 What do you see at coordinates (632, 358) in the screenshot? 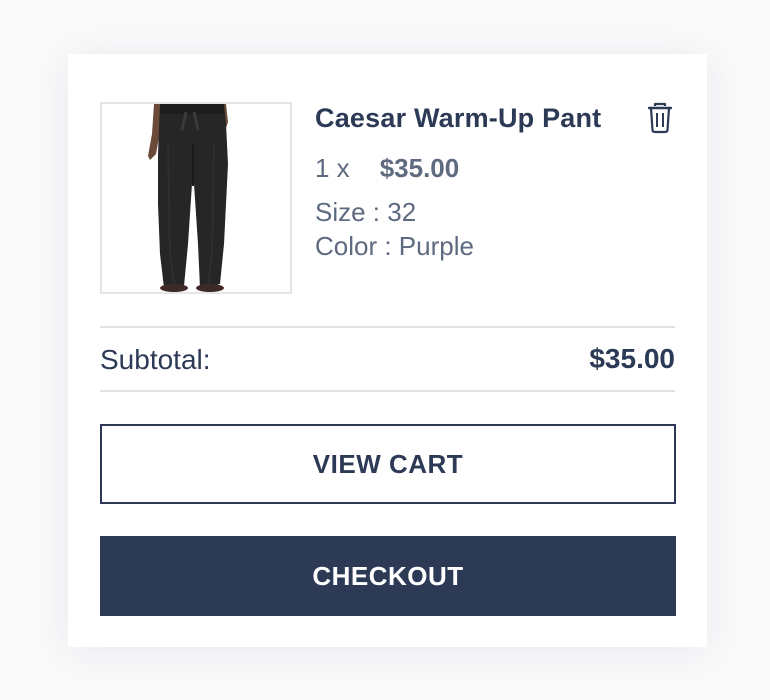
I see `subtotal-value: $35.00` at bounding box center [632, 358].